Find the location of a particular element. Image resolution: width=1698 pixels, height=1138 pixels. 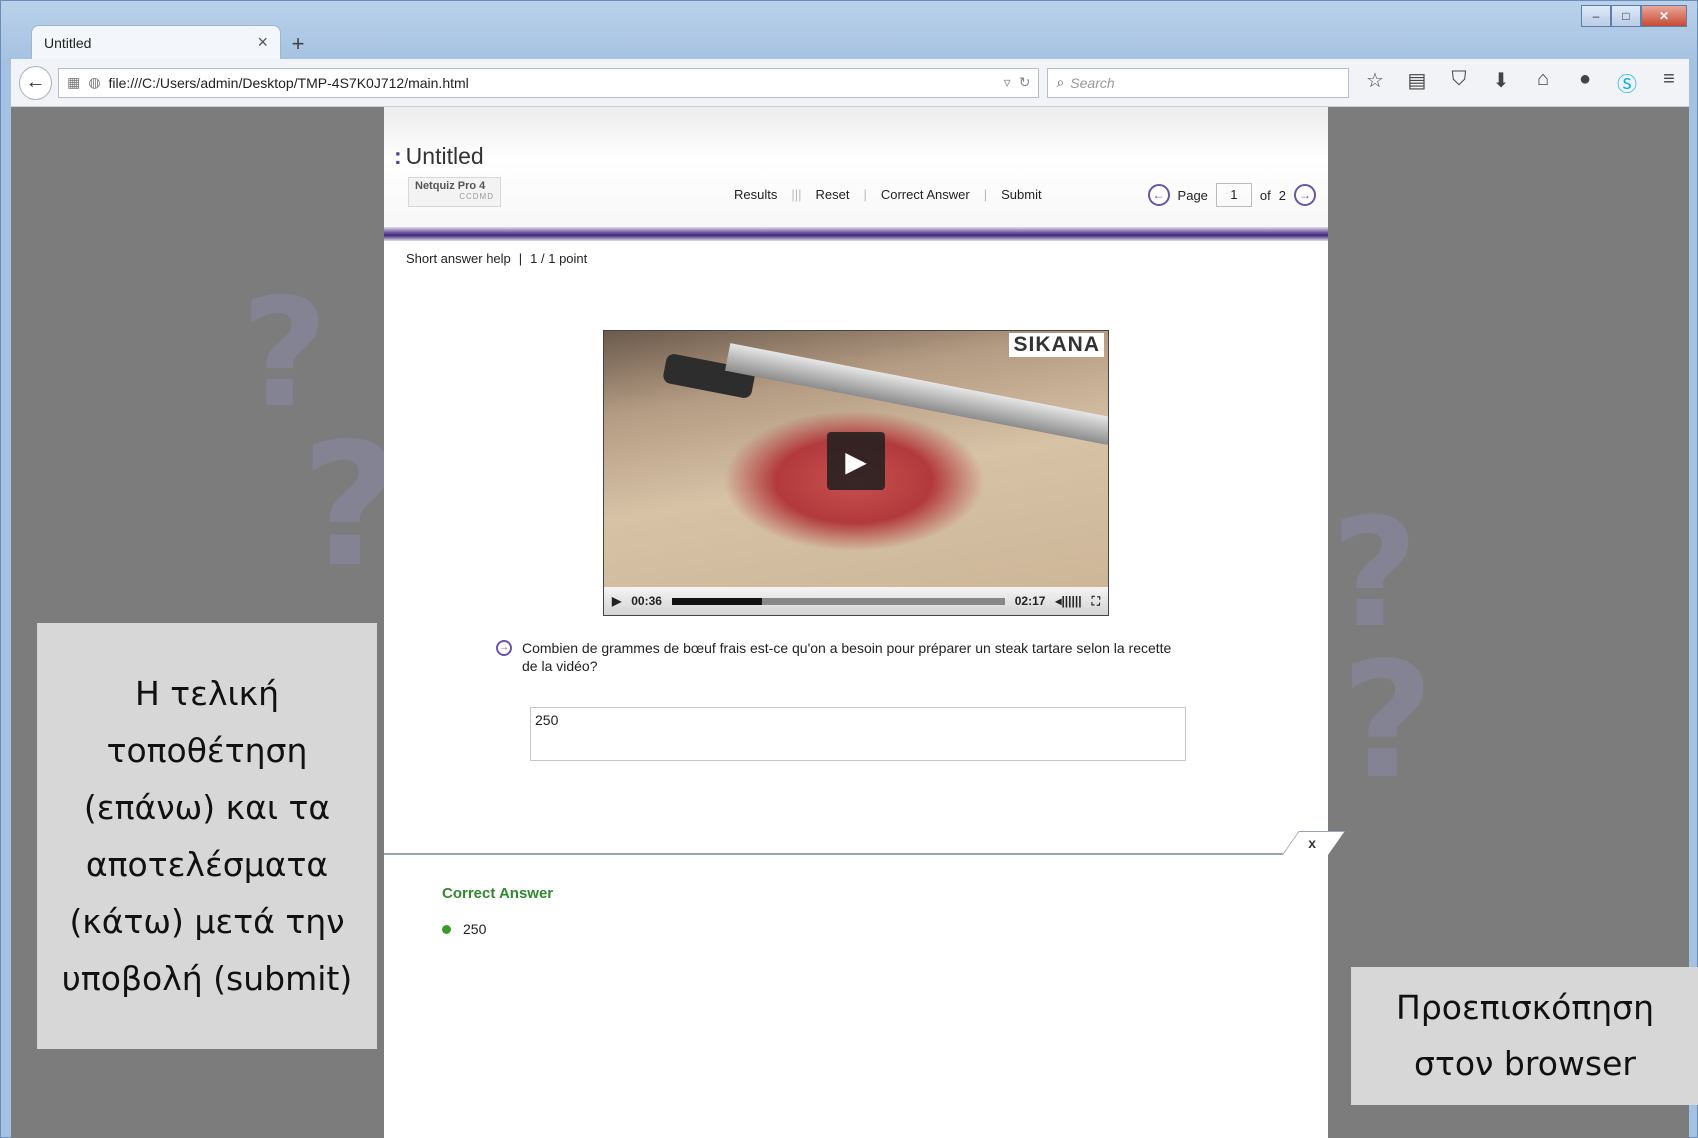

current-time: 00:36 is located at coordinates (646, 601).